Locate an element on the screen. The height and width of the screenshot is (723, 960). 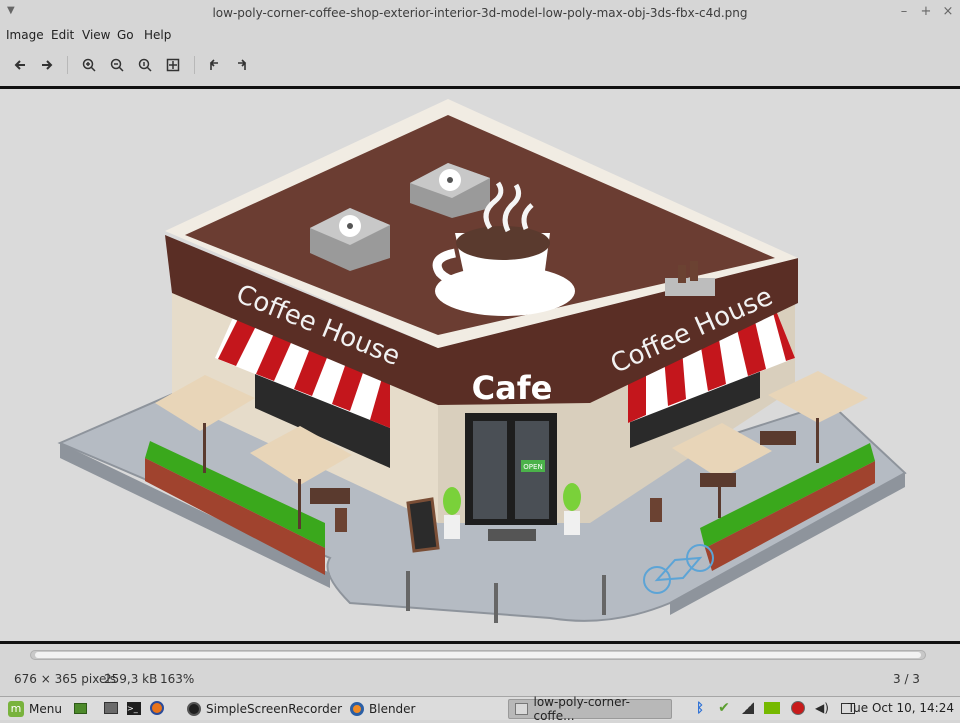
volume-icon: ◀) is located at coordinates (822, 708).